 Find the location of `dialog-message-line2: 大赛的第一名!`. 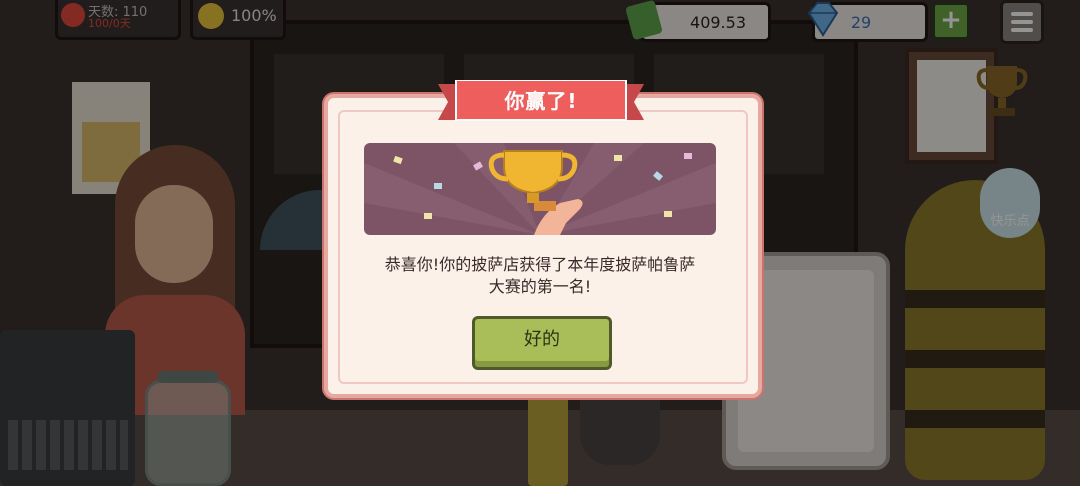

dialog-message-line2: 大赛的第一名! is located at coordinates (540, 286).